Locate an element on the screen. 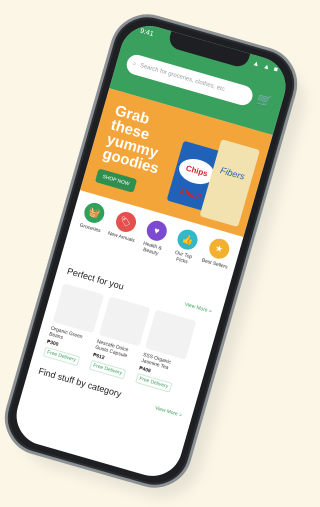 The image size is (320, 507). thumb-icon: 👍 is located at coordinates (188, 240).